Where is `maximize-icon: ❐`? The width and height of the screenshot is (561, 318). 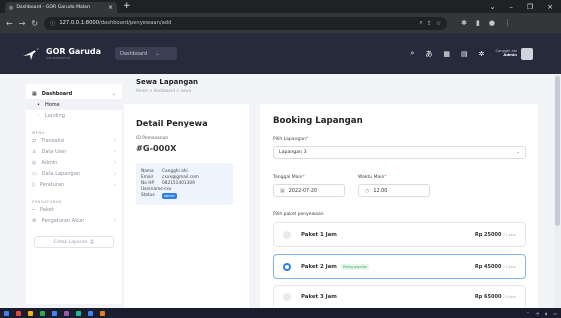 maximize-icon: ❐ is located at coordinates (530, 7).